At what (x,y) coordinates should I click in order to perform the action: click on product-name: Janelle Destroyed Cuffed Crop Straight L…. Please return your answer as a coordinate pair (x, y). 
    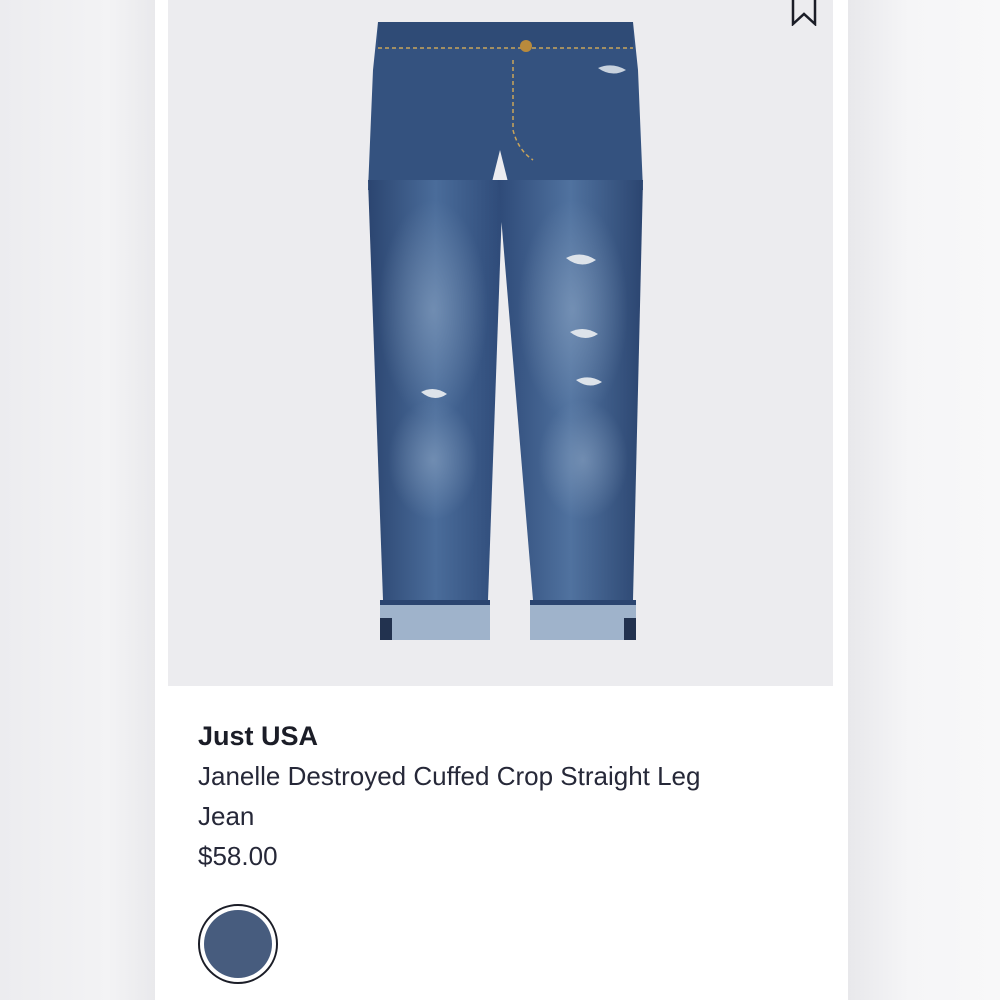
    Looking at the image, I should click on (458, 796).